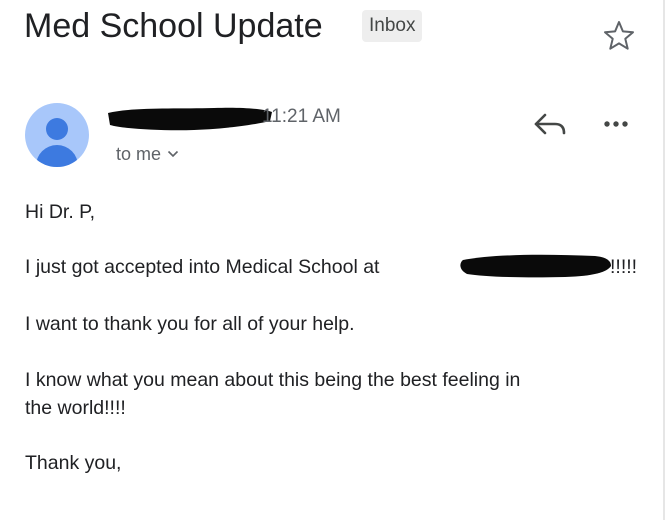 This screenshot has height=520, width=665. Describe the element at coordinates (619, 36) in the screenshot. I see `star-icon` at that location.